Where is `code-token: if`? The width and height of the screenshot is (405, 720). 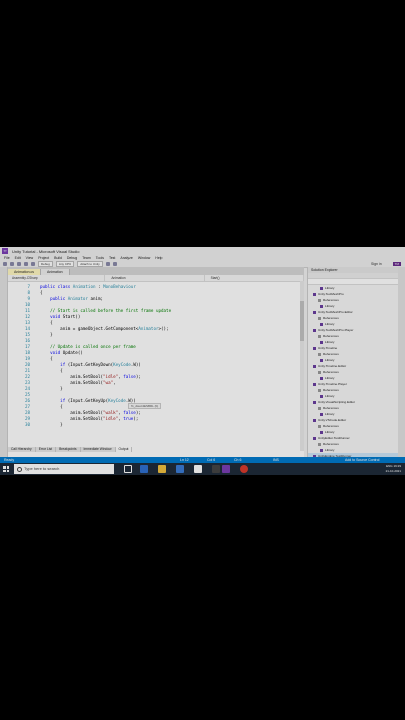 code-token: if is located at coordinates (64, 400).